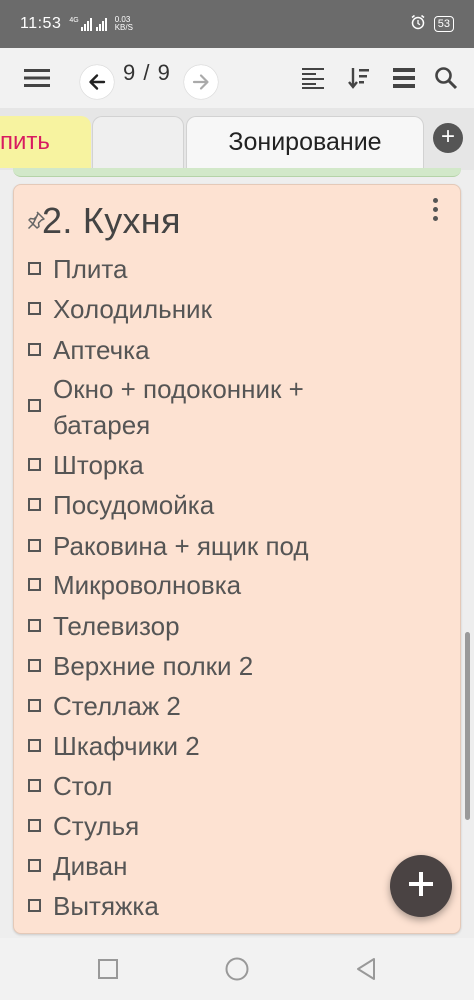 The height and width of the screenshot is (1000, 474). Describe the element at coordinates (213, 465) in the screenshot. I see `checklist-item: Шторка` at that location.